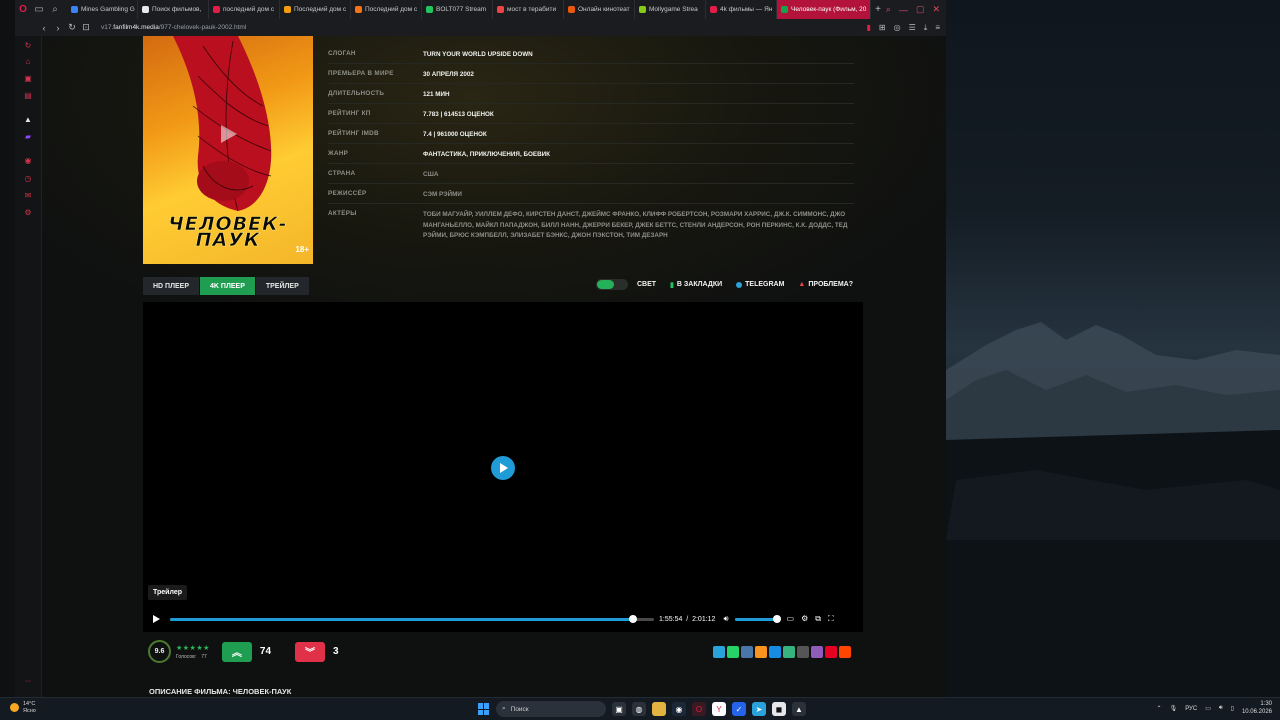 Image resolution: width=1280 pixels, height=720 pixels. What do you see at coordinates (23, 707) in the screenshot?
I see `weather-widget: 14°C Ясно` at bounding box center [23, 707].